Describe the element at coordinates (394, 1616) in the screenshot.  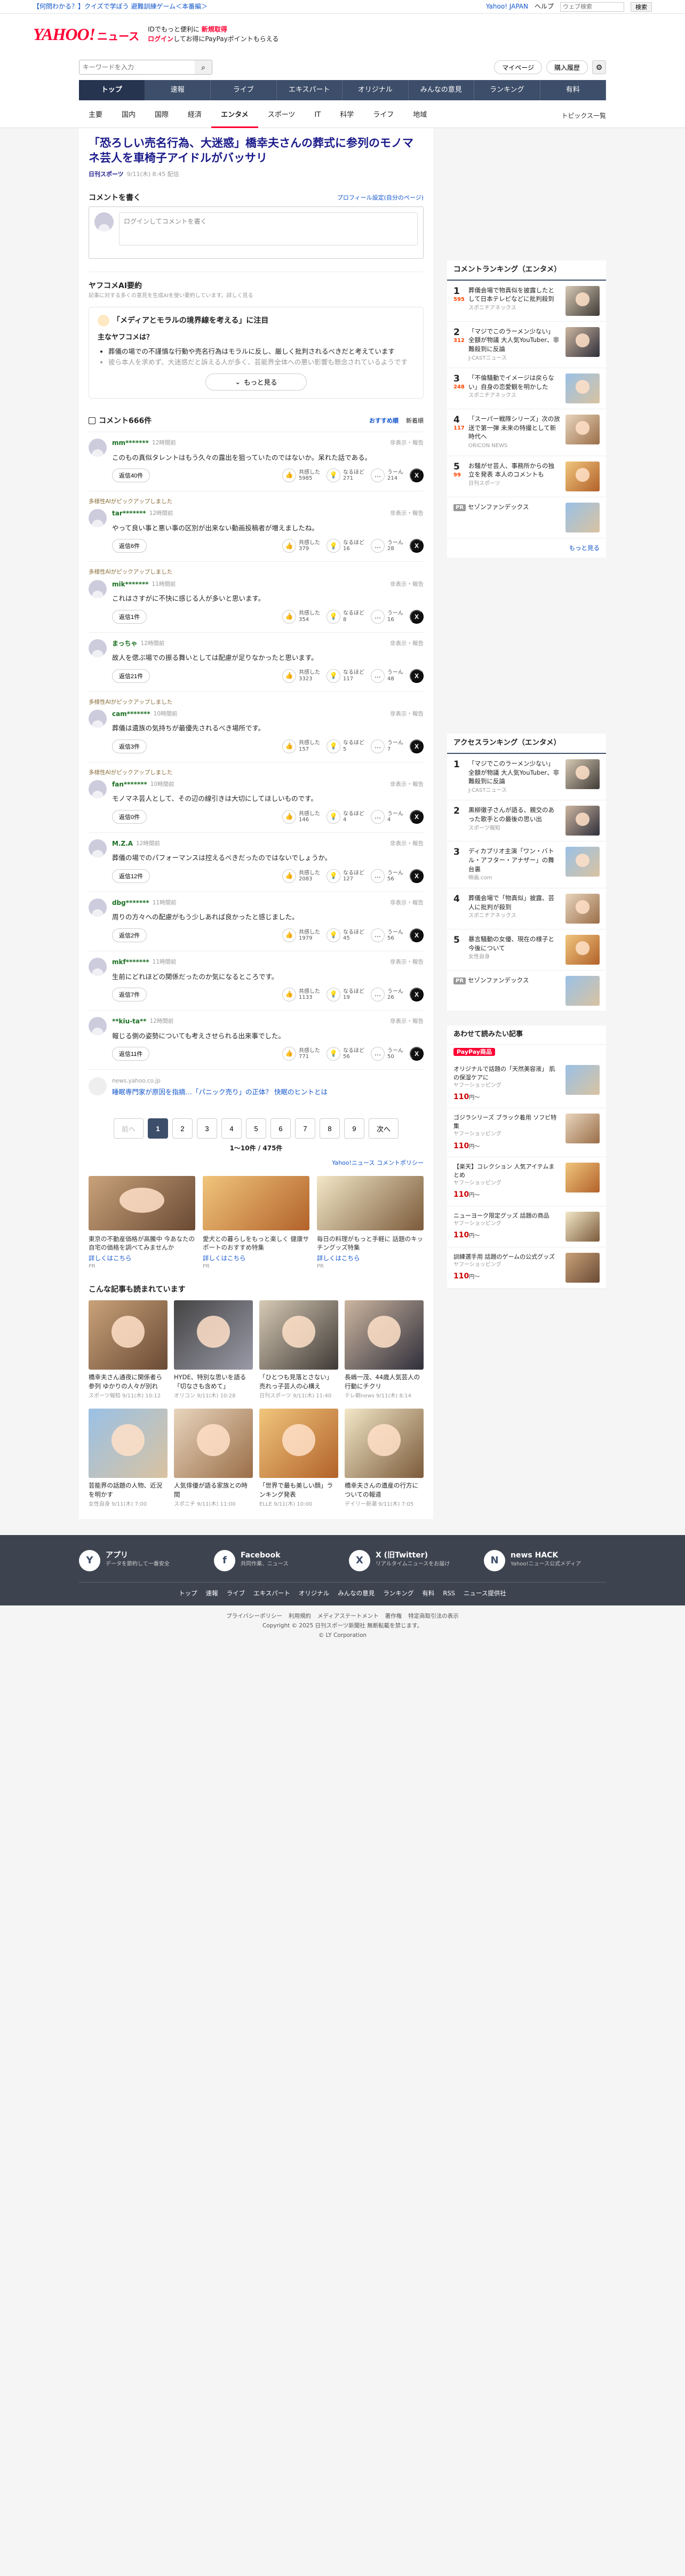
I see `legal-link: 著作権` at that location.